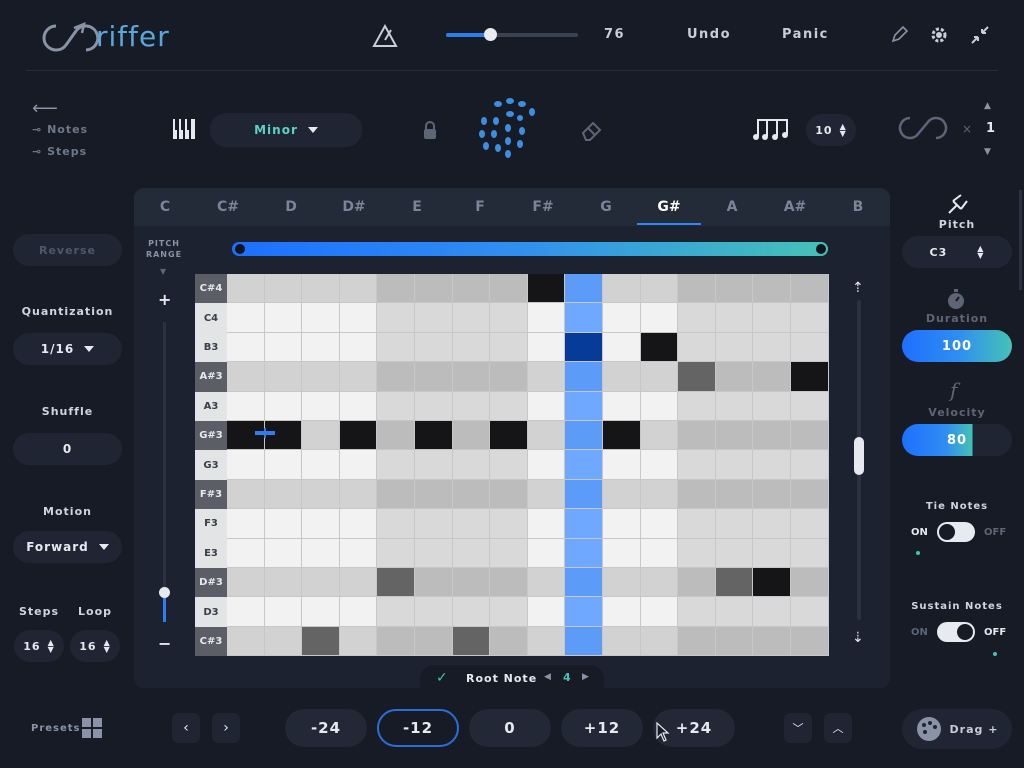 The image size is (1024, 768). Describe the element at coordinates (67, 449) in the screenshot. I see `shuffle-input: 0` at that location.